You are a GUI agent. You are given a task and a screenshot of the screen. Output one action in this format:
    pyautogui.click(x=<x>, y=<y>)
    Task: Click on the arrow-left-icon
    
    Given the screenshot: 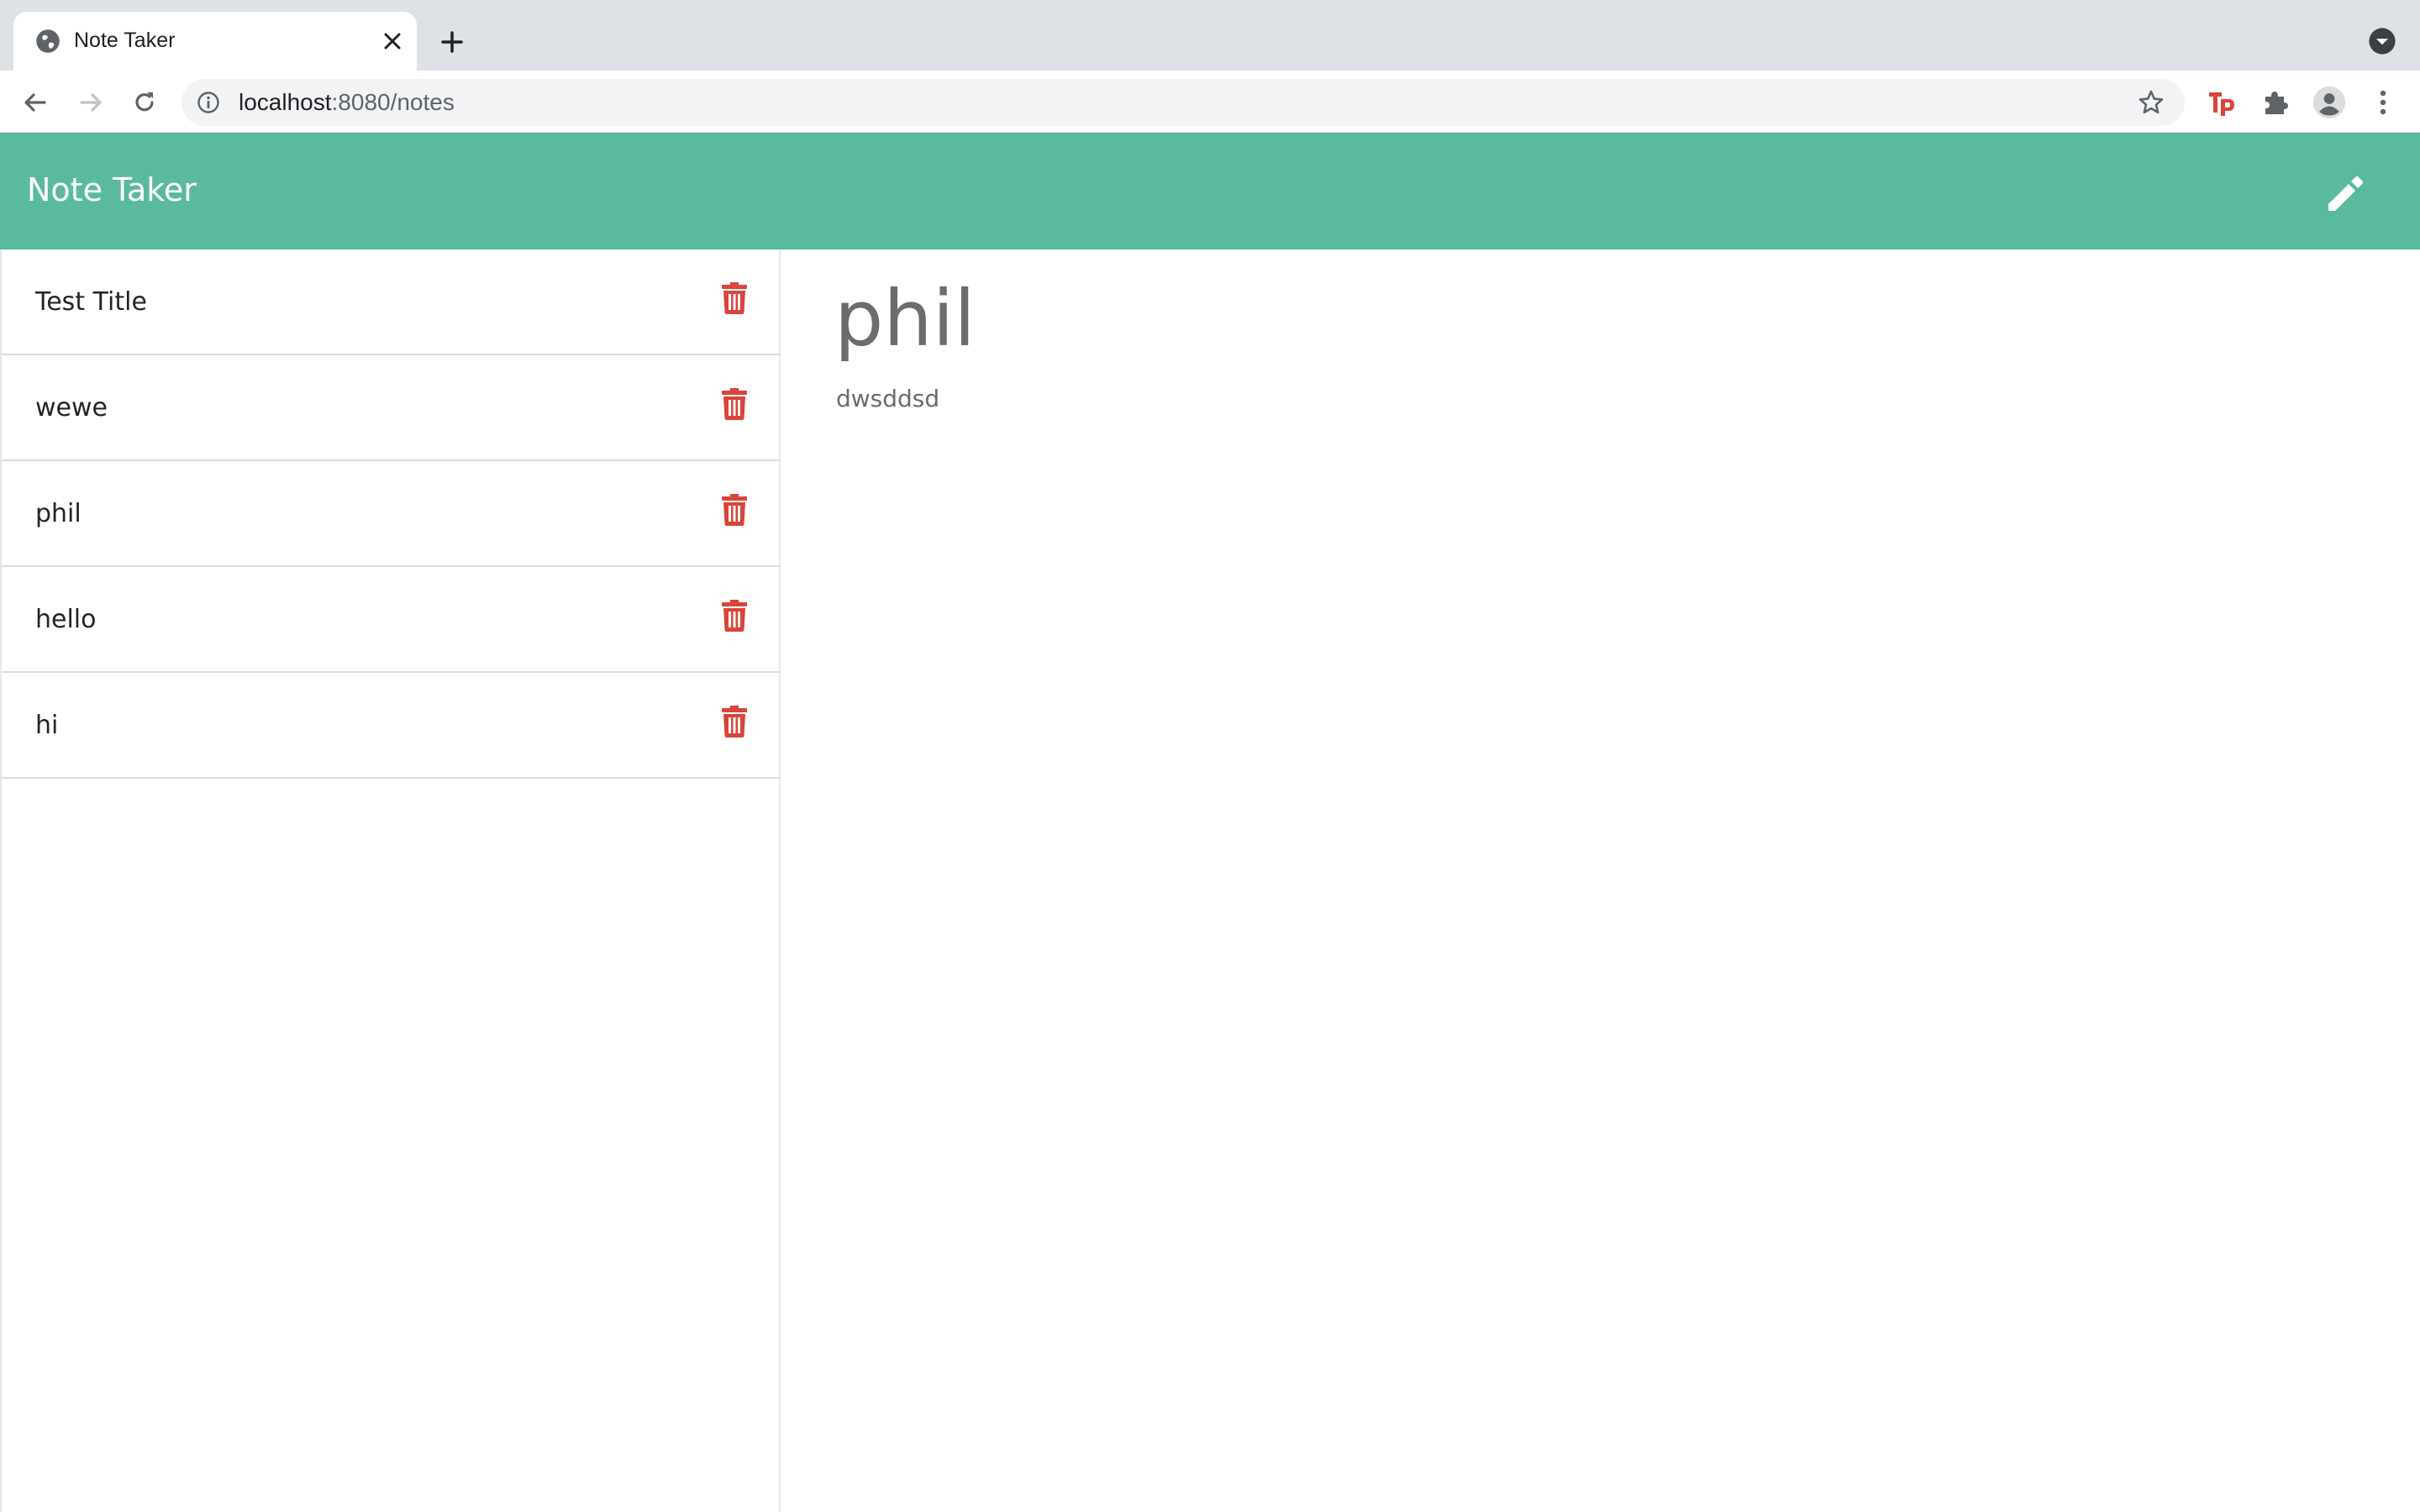 What is the action you would take?
    pyautogui.click(x=35, y=102)
    